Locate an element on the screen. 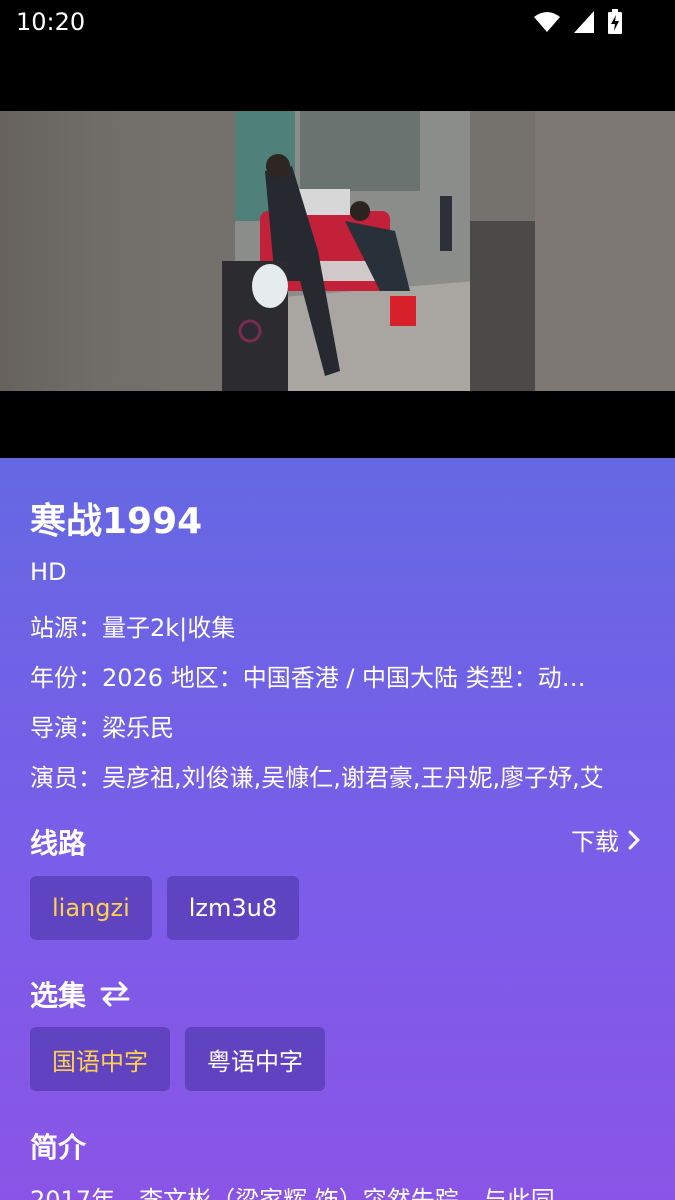 The image size is (675, 1200). episodes-title-text: 选集 is located at coordinates (58, 995).